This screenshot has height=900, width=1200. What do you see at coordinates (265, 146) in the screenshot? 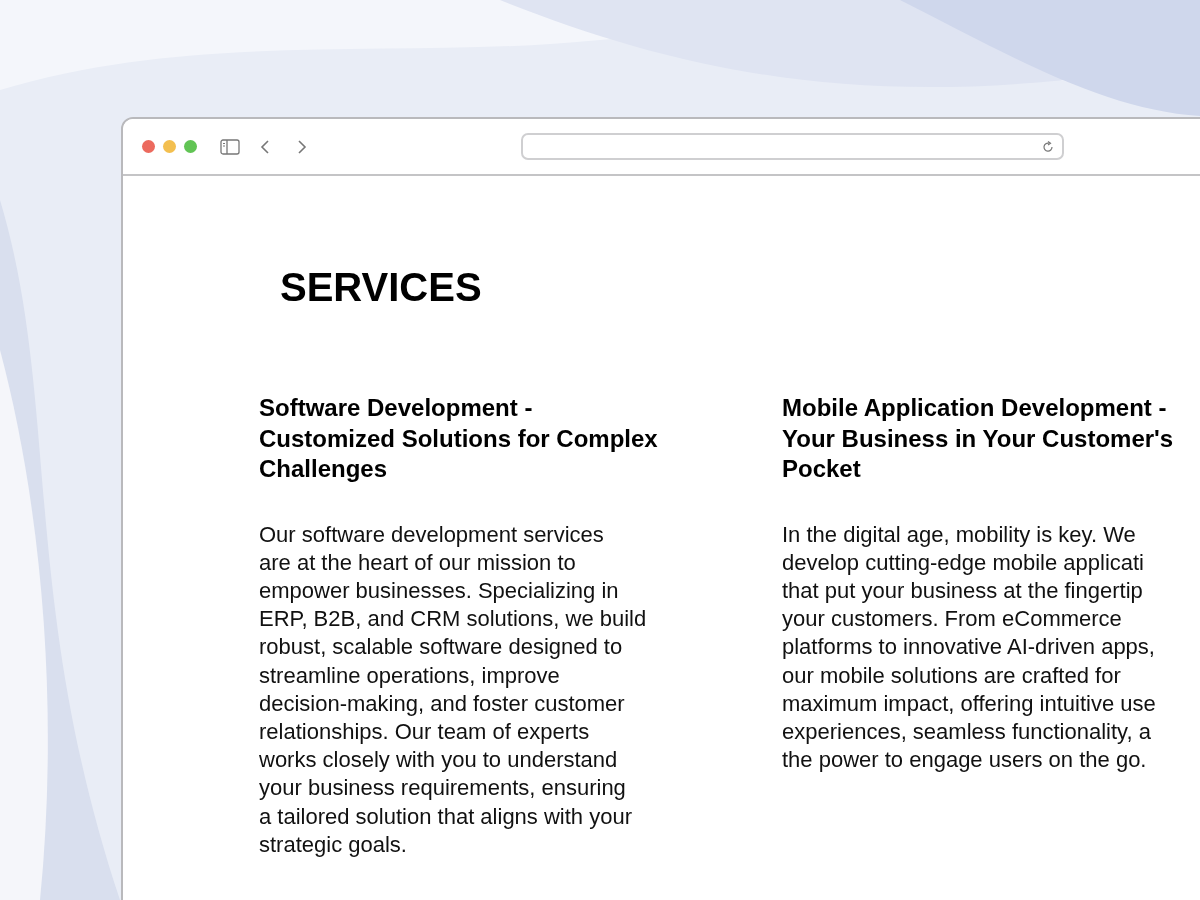
I see `back-icon` at bounding box center [265, 146].